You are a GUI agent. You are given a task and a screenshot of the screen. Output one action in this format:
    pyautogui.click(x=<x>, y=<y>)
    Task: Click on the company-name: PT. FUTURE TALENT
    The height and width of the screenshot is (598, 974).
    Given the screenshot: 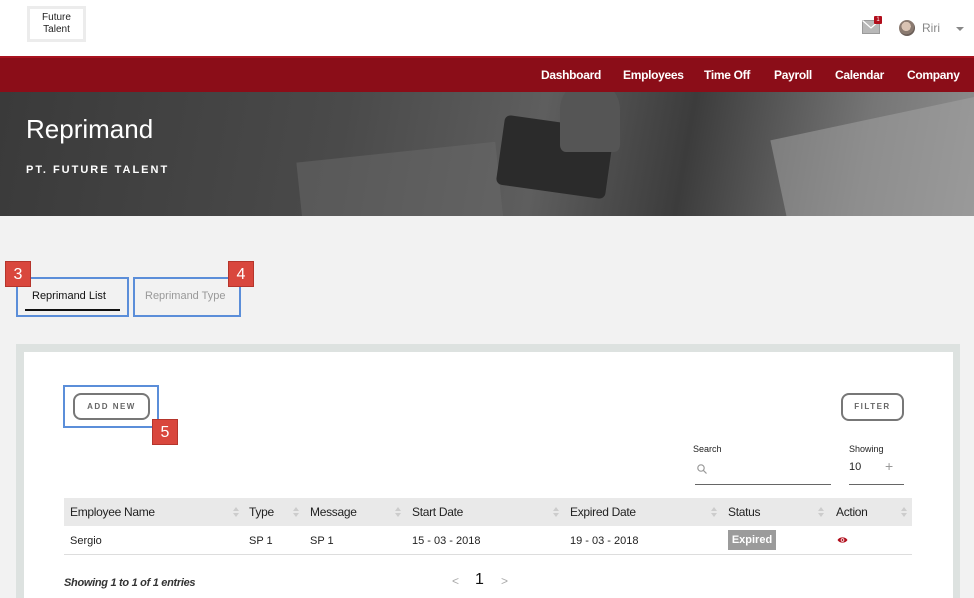 What is the action you would take?
    pyautogui.click(x=98, y=170)
    